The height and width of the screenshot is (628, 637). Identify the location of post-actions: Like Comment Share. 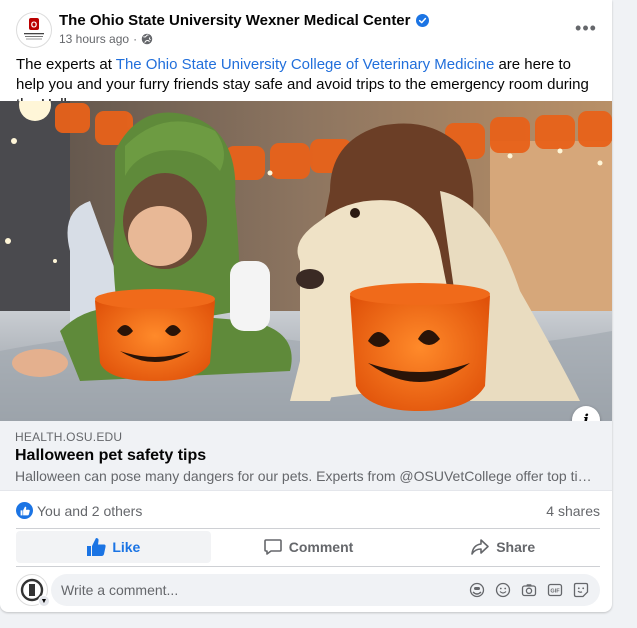
(308, 547).